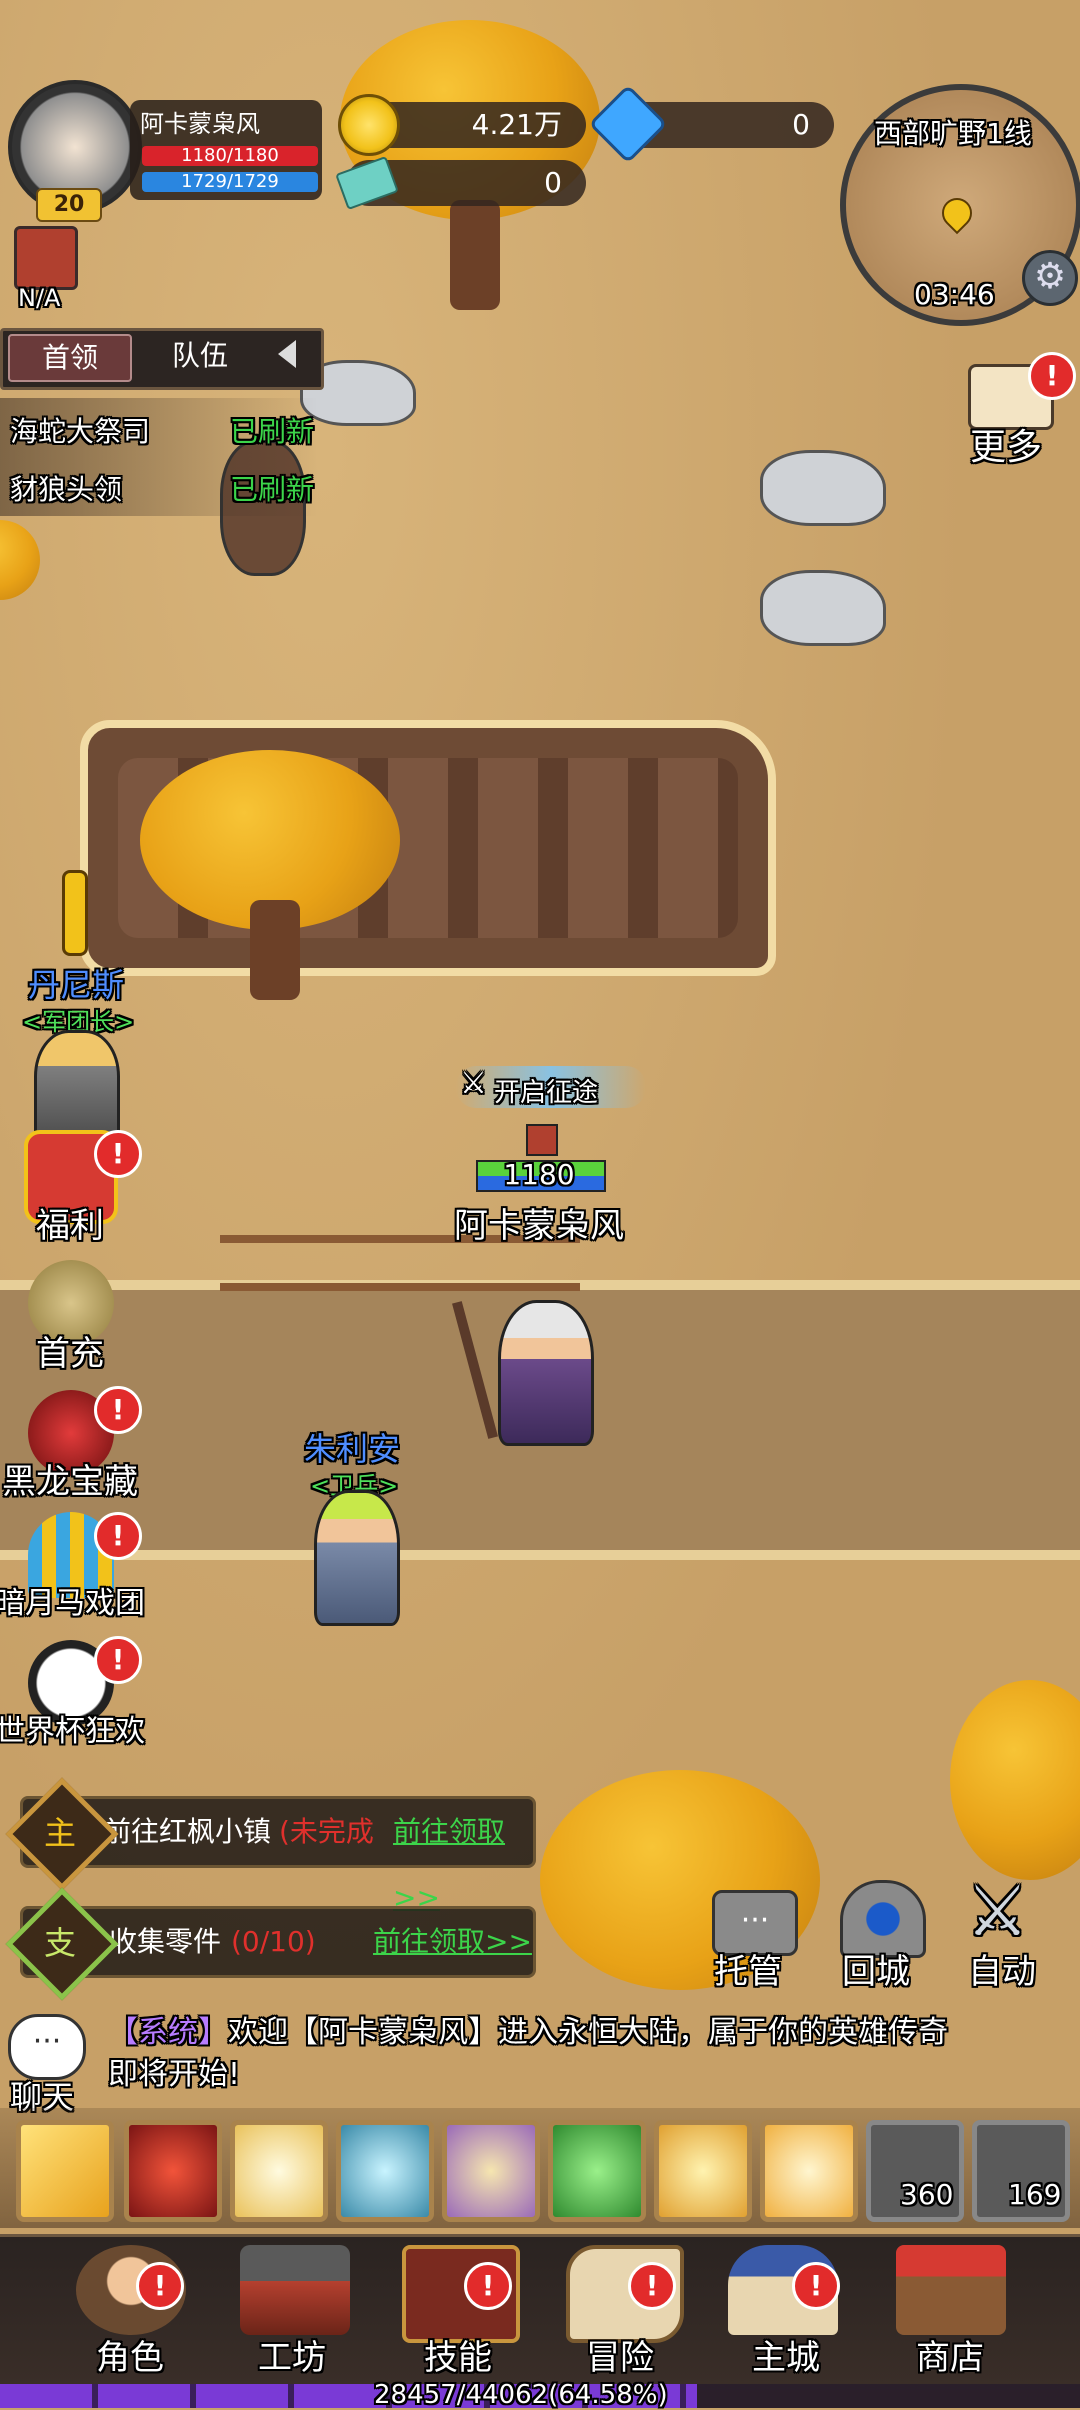 This screenshot has height=2410, width=1080. Describe the element at coordinates (70, 1350) in the screenshot. I see `first-recharge-label: 首充` at that location.